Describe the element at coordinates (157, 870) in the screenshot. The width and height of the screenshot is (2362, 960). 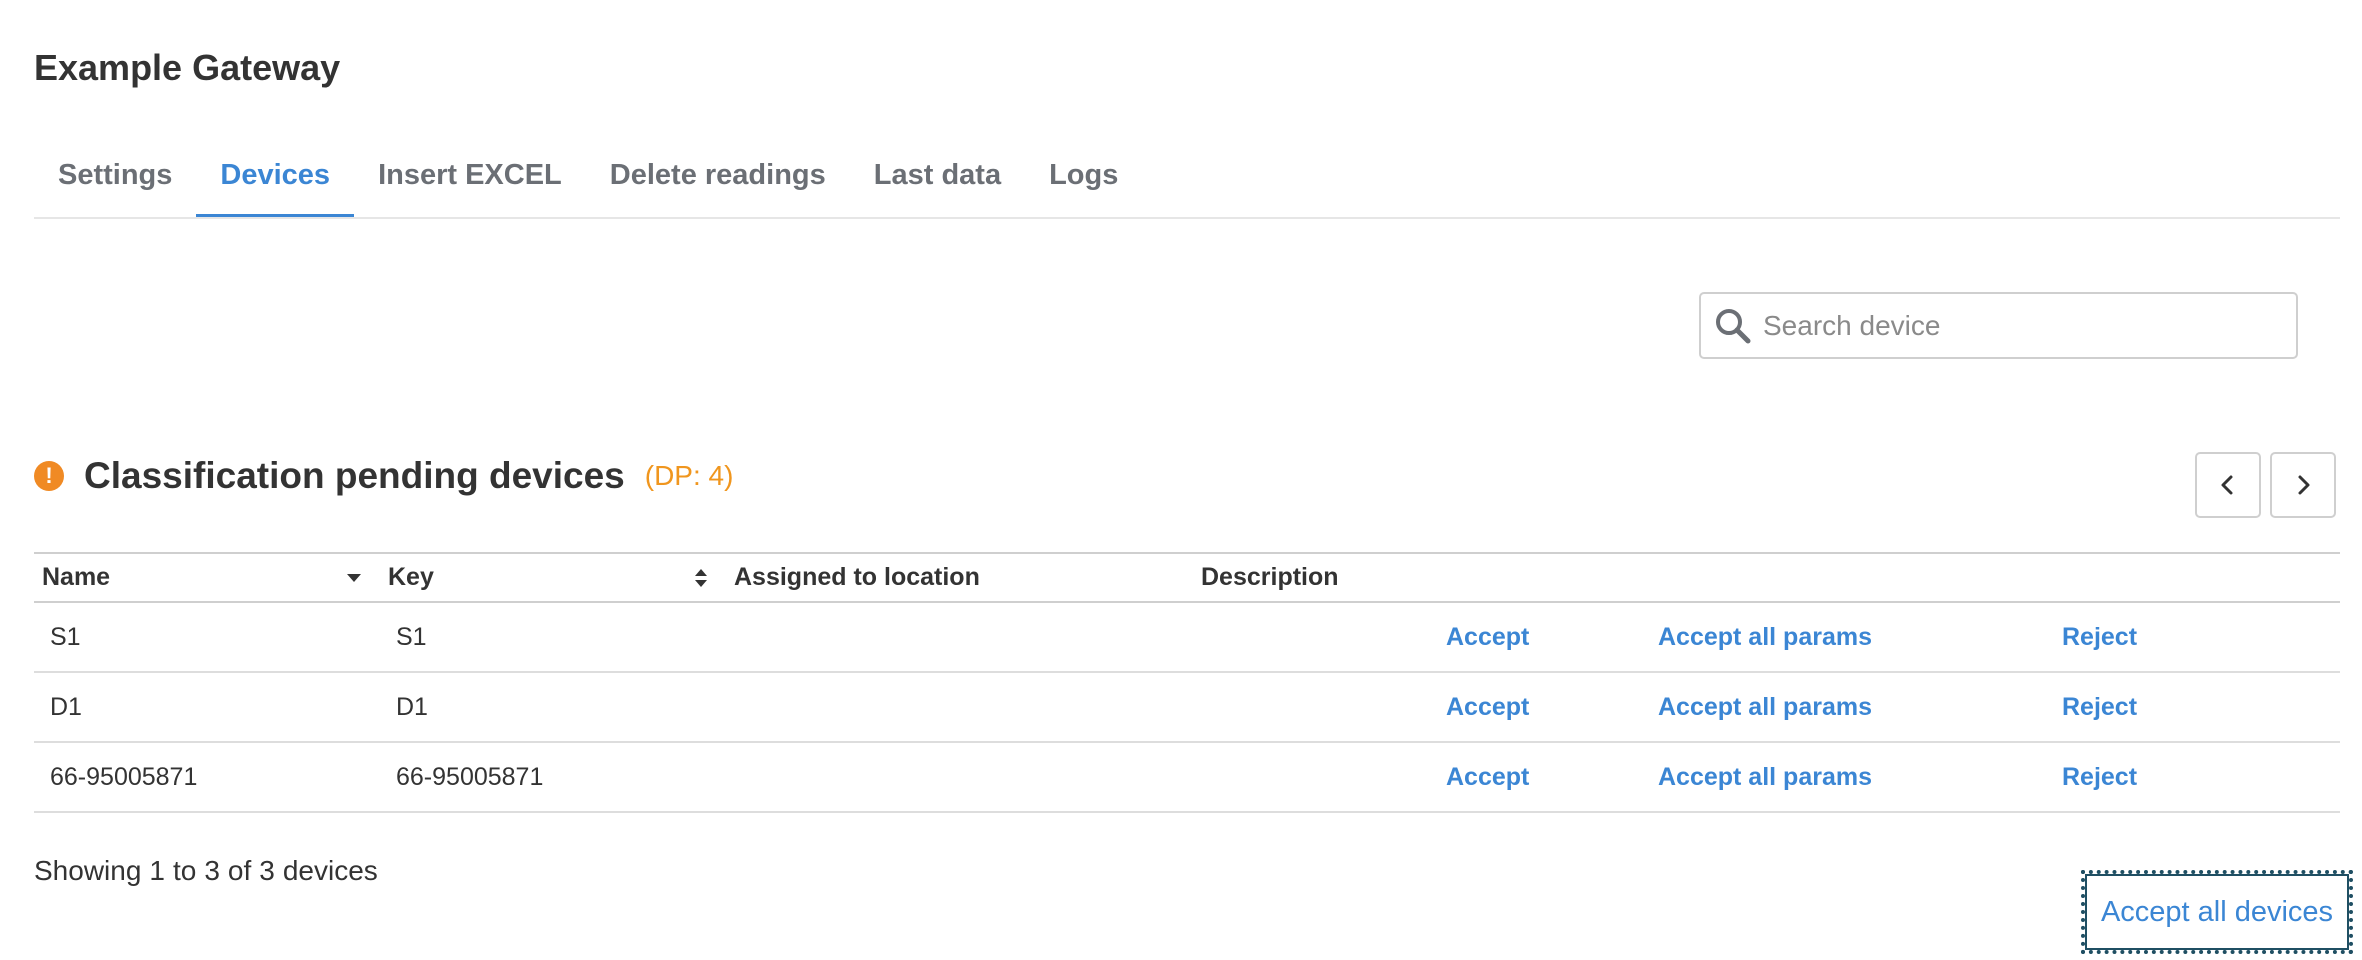
I see `showing-from: 1` at that location.